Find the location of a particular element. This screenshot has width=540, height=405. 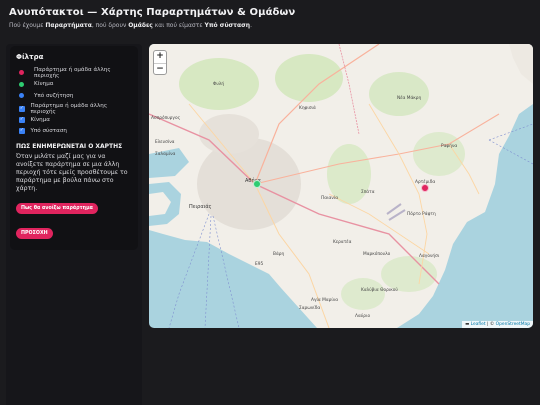

subtitle-bold-branches: Παραρτήματα is located at coordinates (68, 25).